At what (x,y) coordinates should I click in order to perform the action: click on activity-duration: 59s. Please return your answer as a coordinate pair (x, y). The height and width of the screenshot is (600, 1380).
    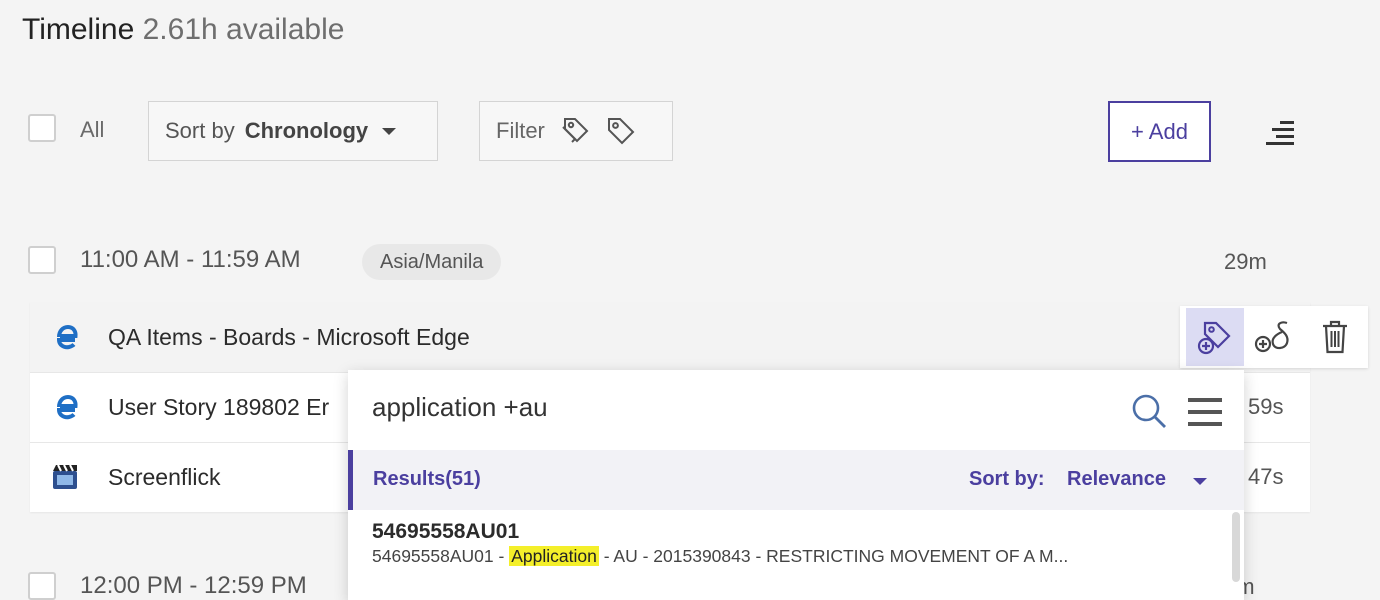
    Looking at the image, I should click on (1266, 406).